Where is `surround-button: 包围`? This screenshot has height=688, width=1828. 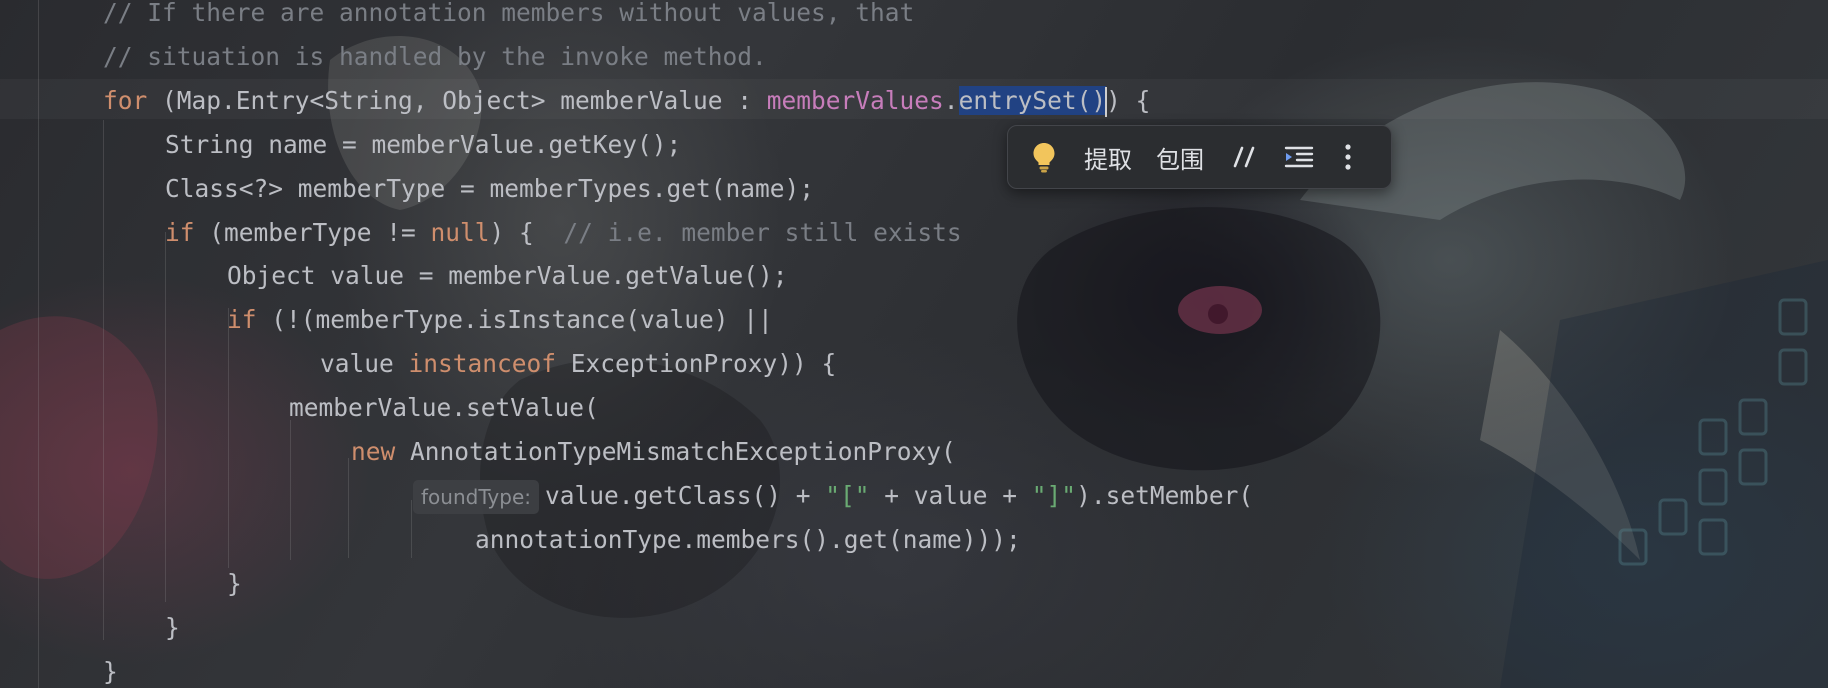
surround-button: 包围 is located at coordinates (1180, 157).